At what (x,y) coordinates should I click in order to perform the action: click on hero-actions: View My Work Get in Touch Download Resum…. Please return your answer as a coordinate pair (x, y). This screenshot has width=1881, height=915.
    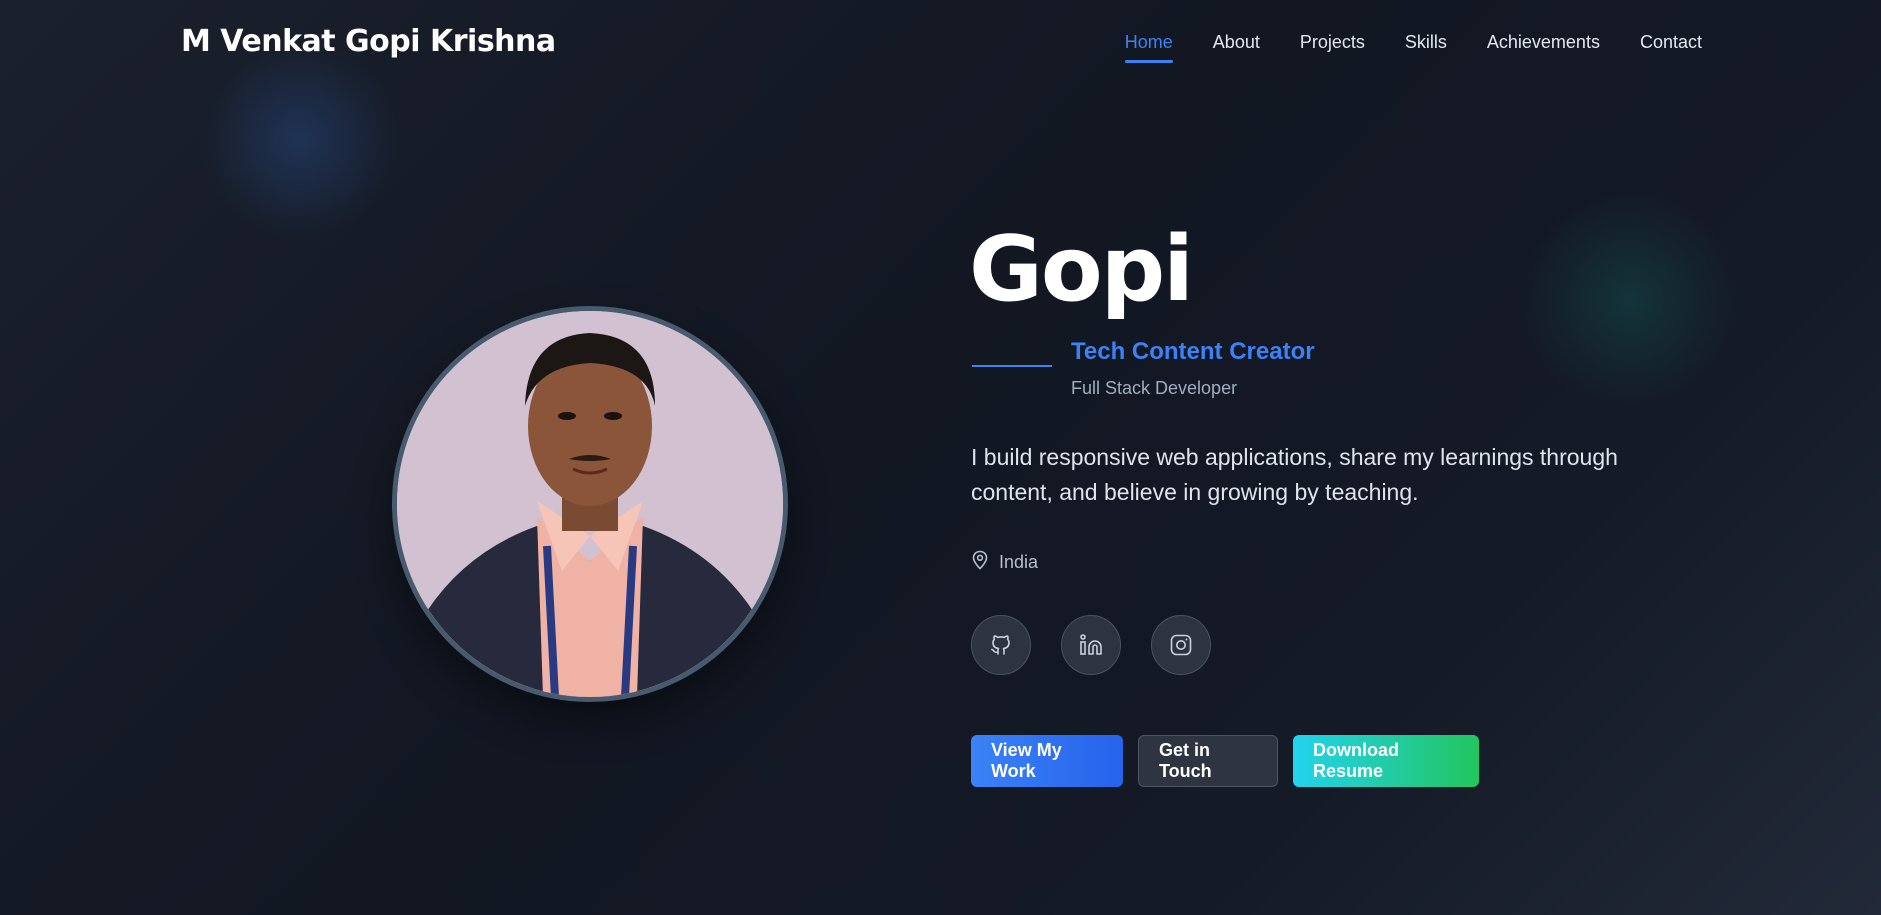
    Looking at the image, I should click on (1225, 761).